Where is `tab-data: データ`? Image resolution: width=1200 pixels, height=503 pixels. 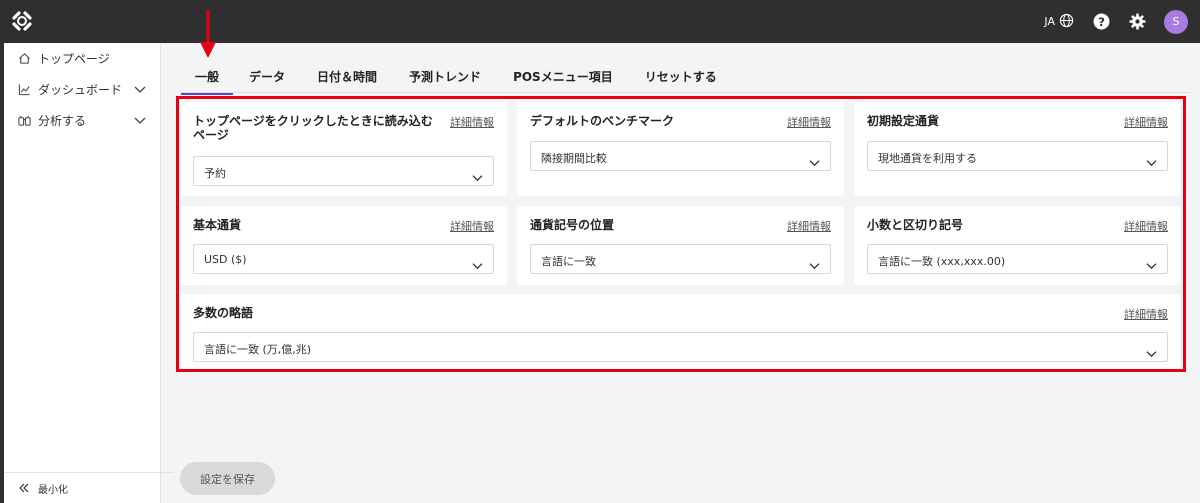 tab-data: データ is located at coordinates (267, 77).